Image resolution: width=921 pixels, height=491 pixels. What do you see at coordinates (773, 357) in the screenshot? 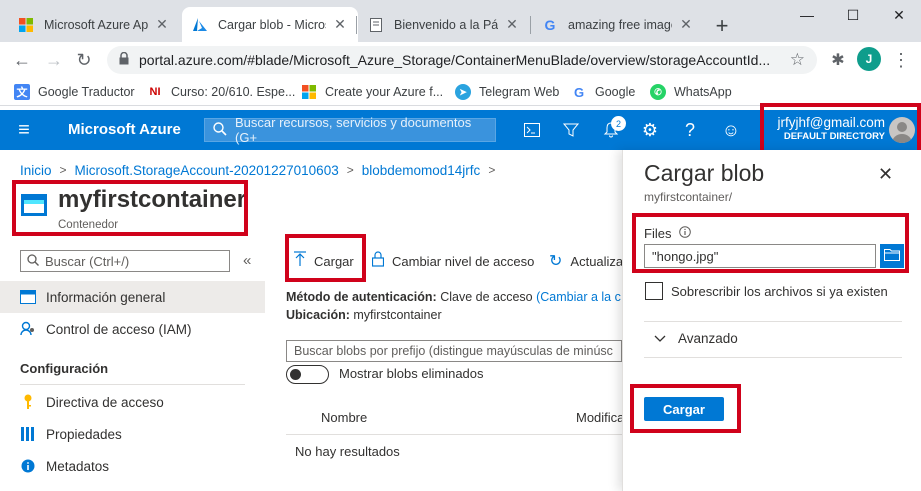
I see `divider` at bounding box center [773, 357].